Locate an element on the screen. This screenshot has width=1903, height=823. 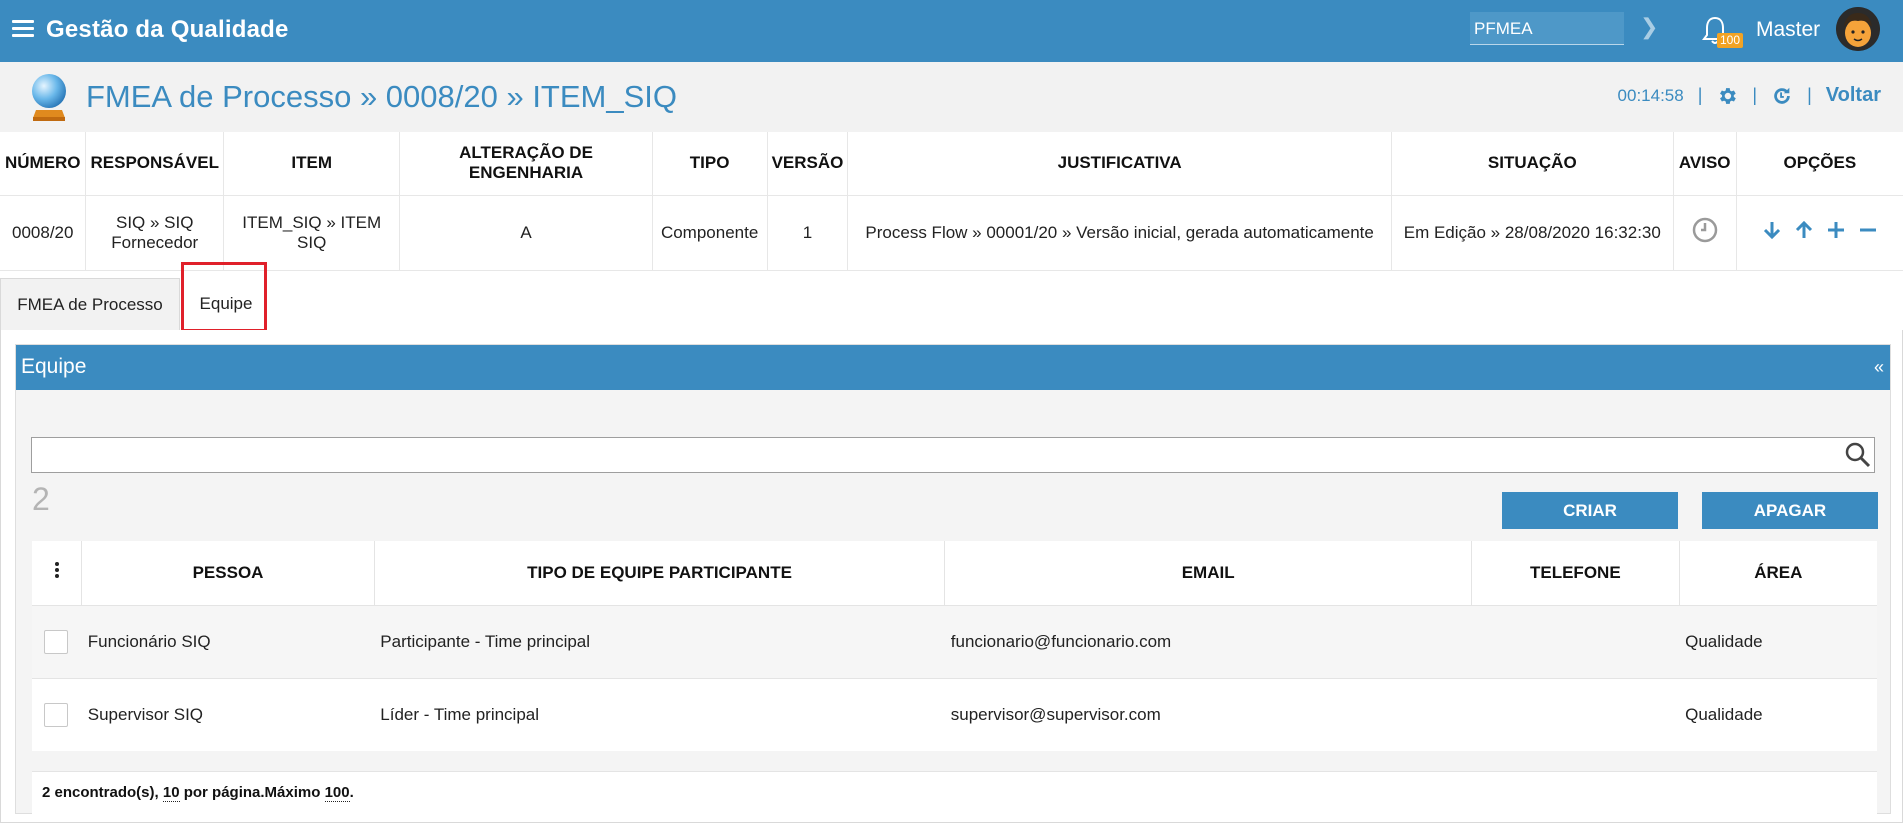
back-link: Voltar is located at coordinates (1853, 95).